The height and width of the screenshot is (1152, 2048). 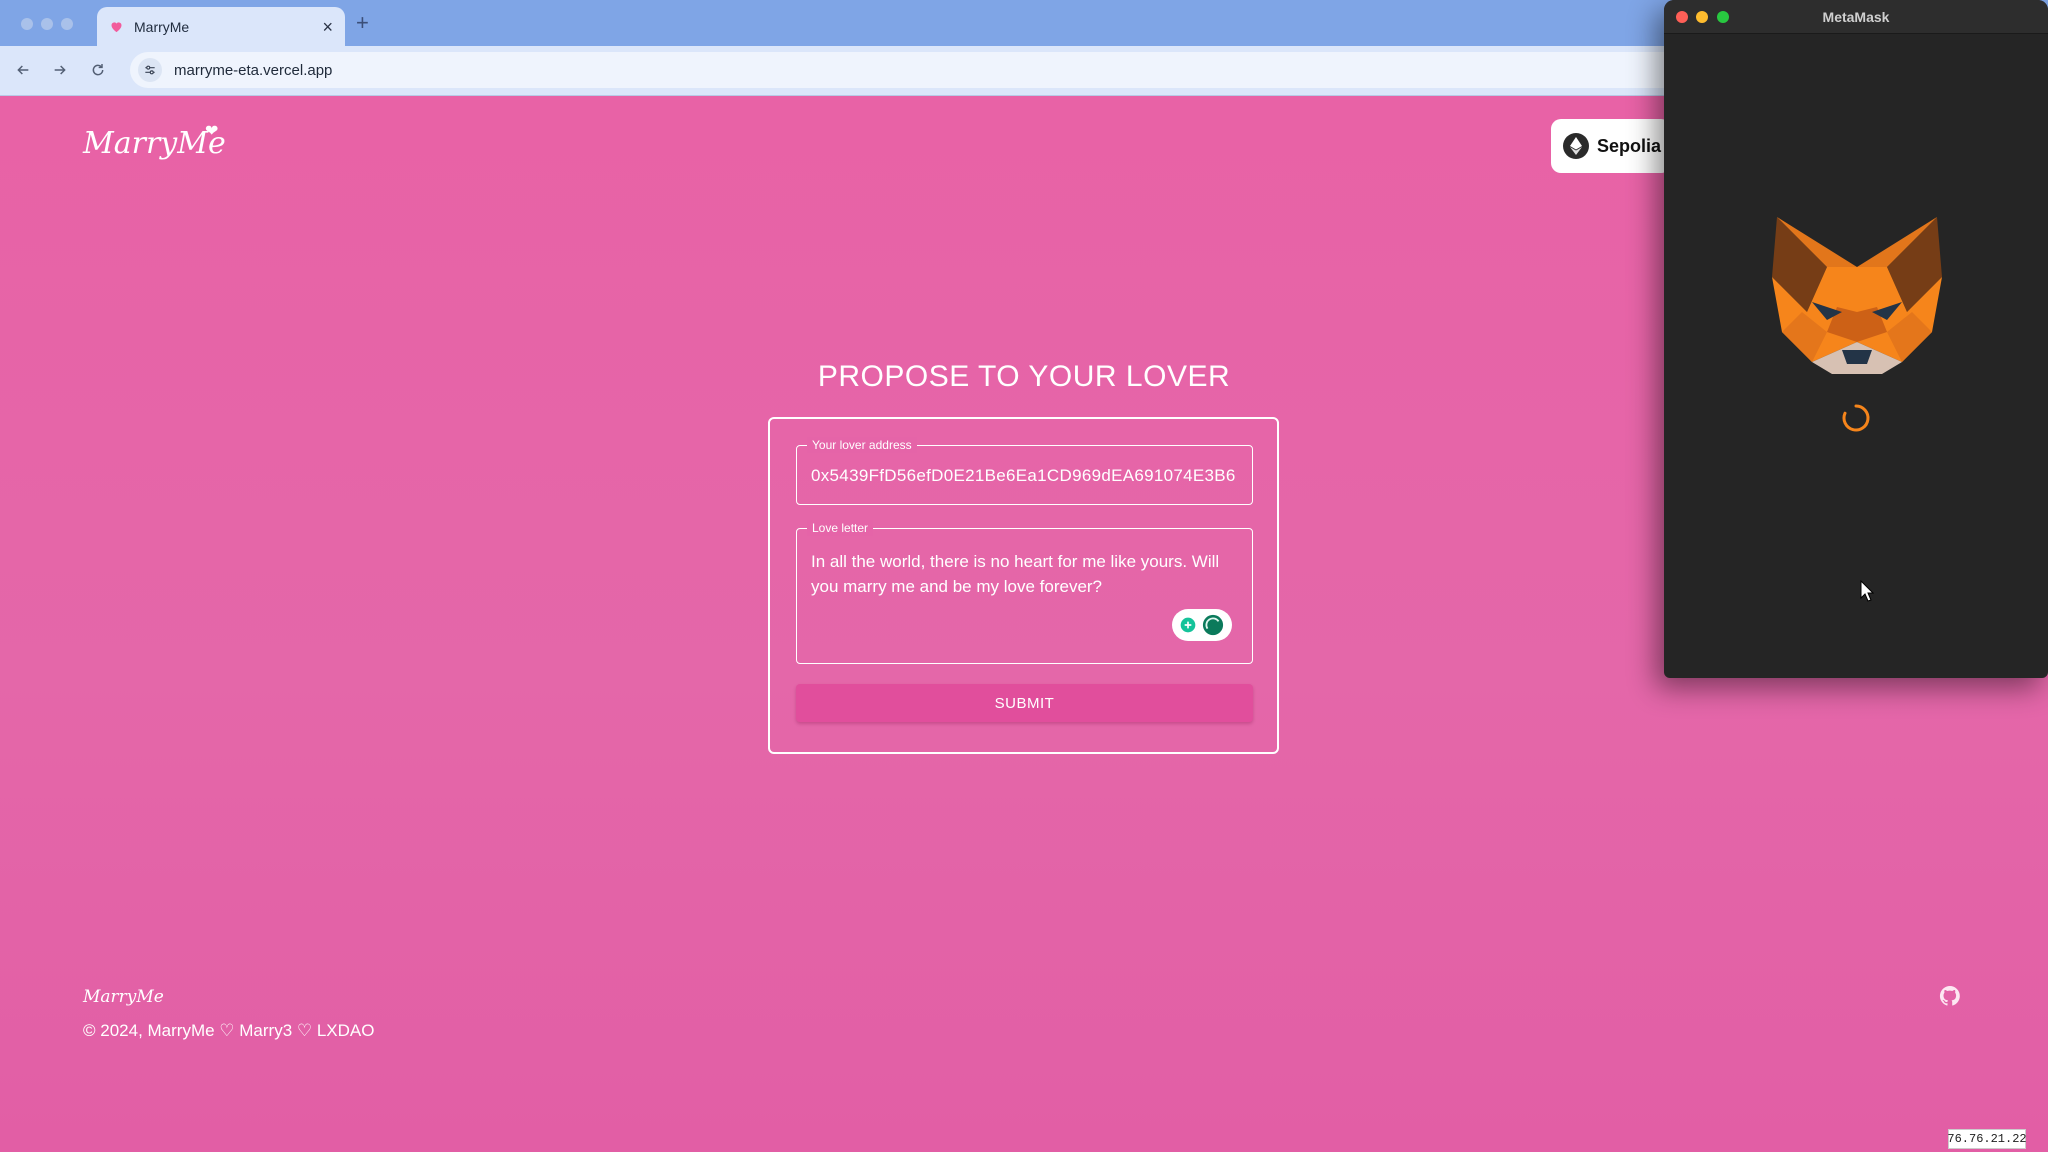 I want to click on lover-address-label: Your lover address, so click(x=862, y=445).